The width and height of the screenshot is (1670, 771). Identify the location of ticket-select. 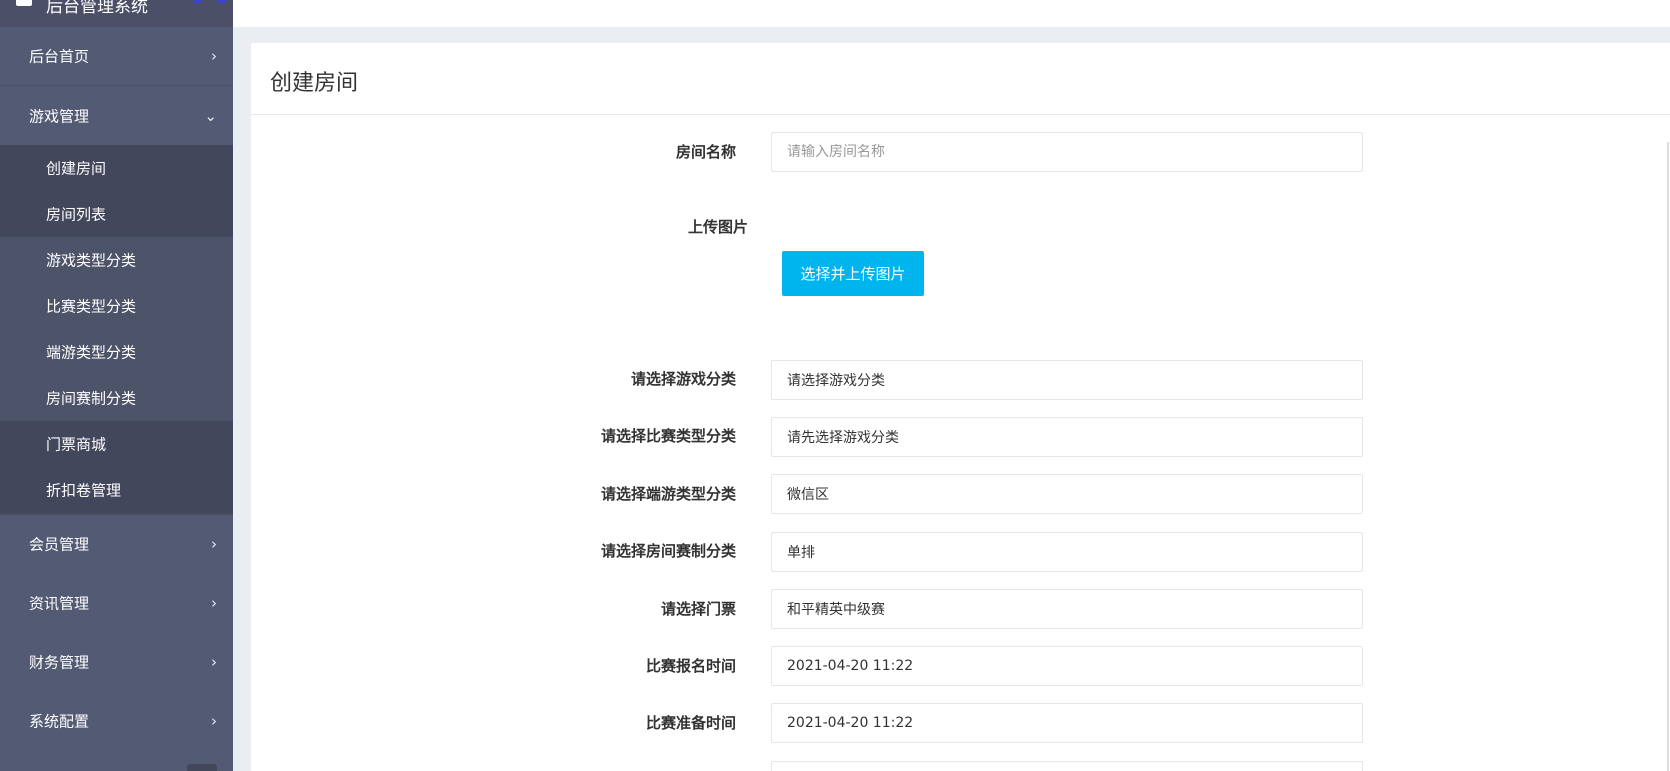
(1067, 609).